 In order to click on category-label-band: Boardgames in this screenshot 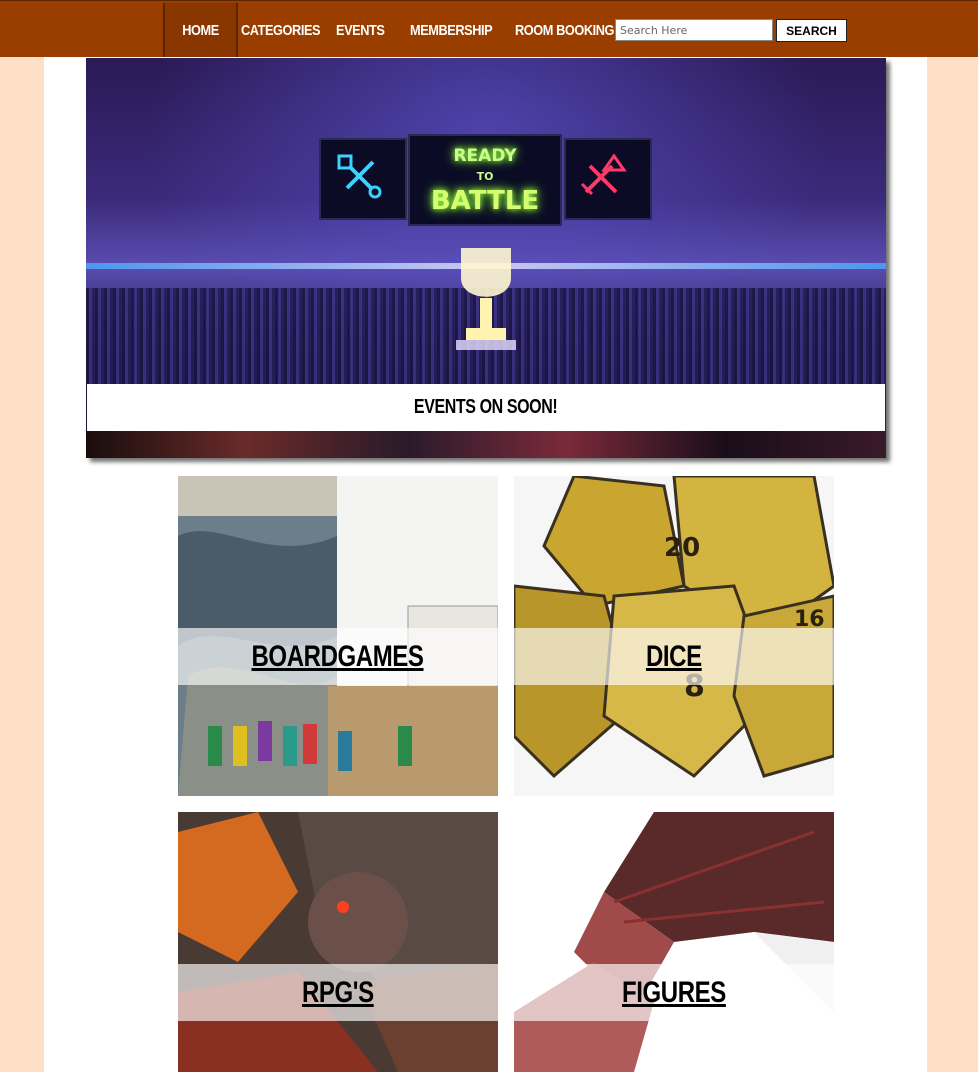, I will do `click(338, 656)`.